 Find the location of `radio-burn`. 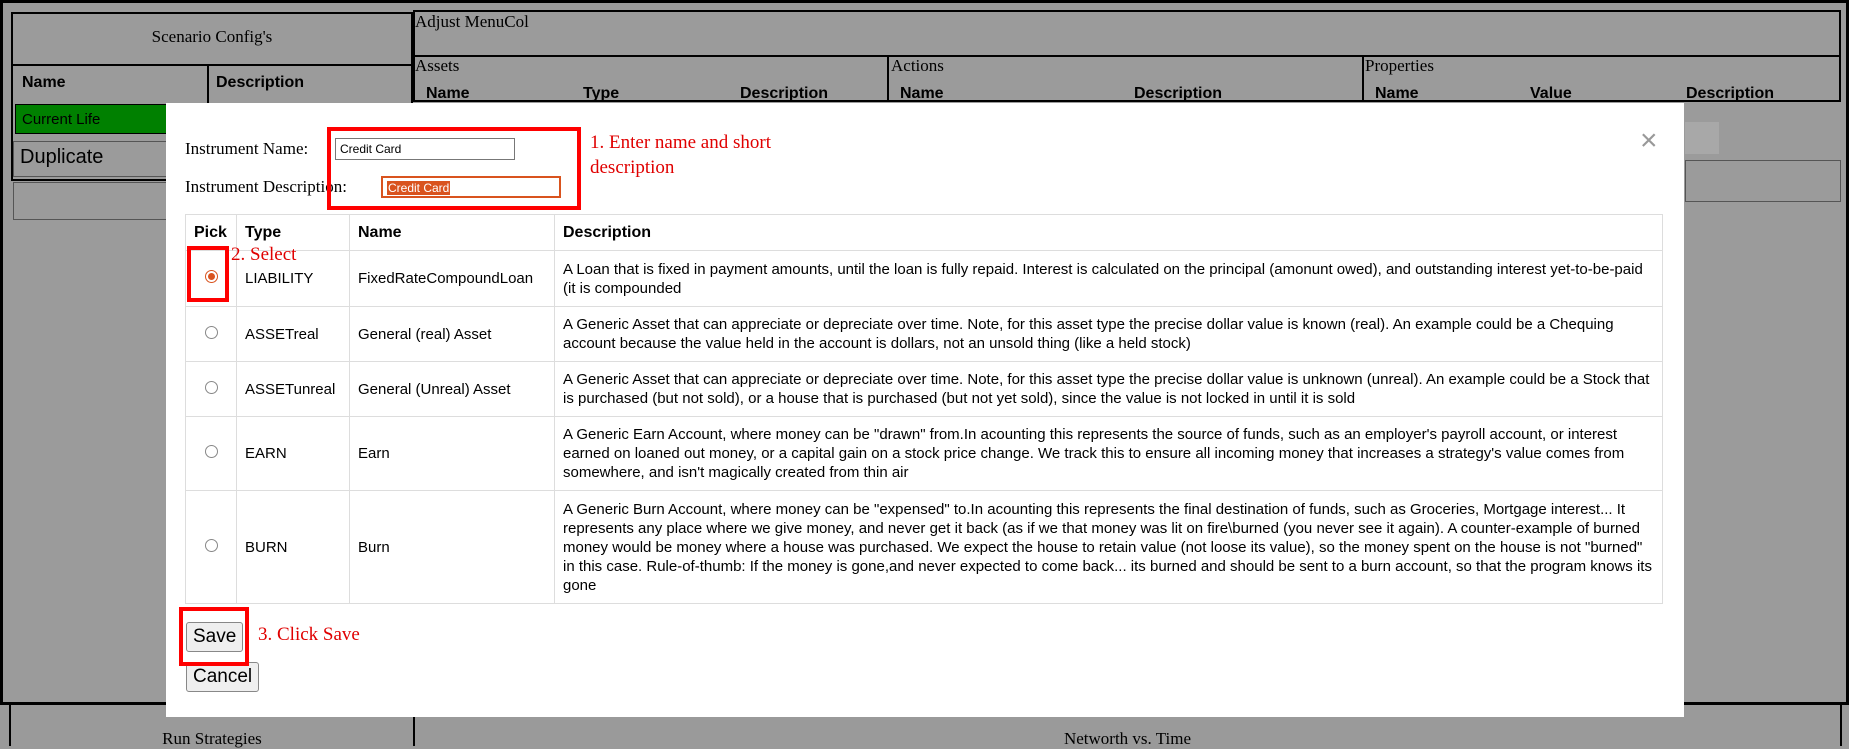

radio-burn is located at coordinates (211, 545).